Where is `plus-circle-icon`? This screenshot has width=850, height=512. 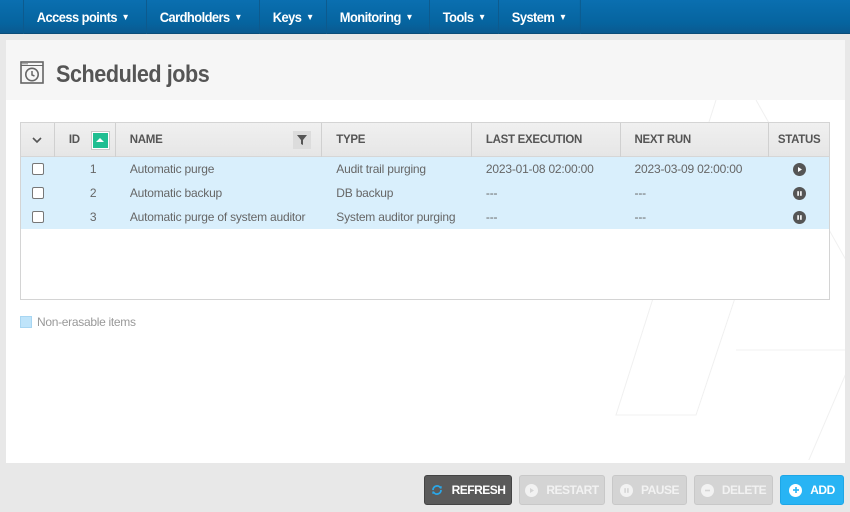
plus-circle-icon is located at coordinates (796, 490).